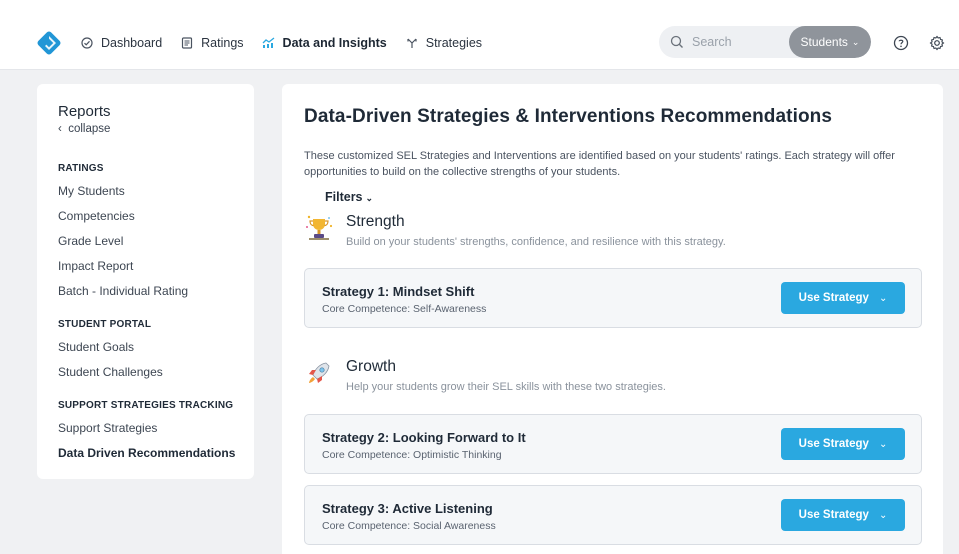 The width and height of the screenshot is (959, 554). Describe the element at coordinates (156, 372) in the screenshot. I see `sidebar-item-student-challenges: Student Challenges` at that location.